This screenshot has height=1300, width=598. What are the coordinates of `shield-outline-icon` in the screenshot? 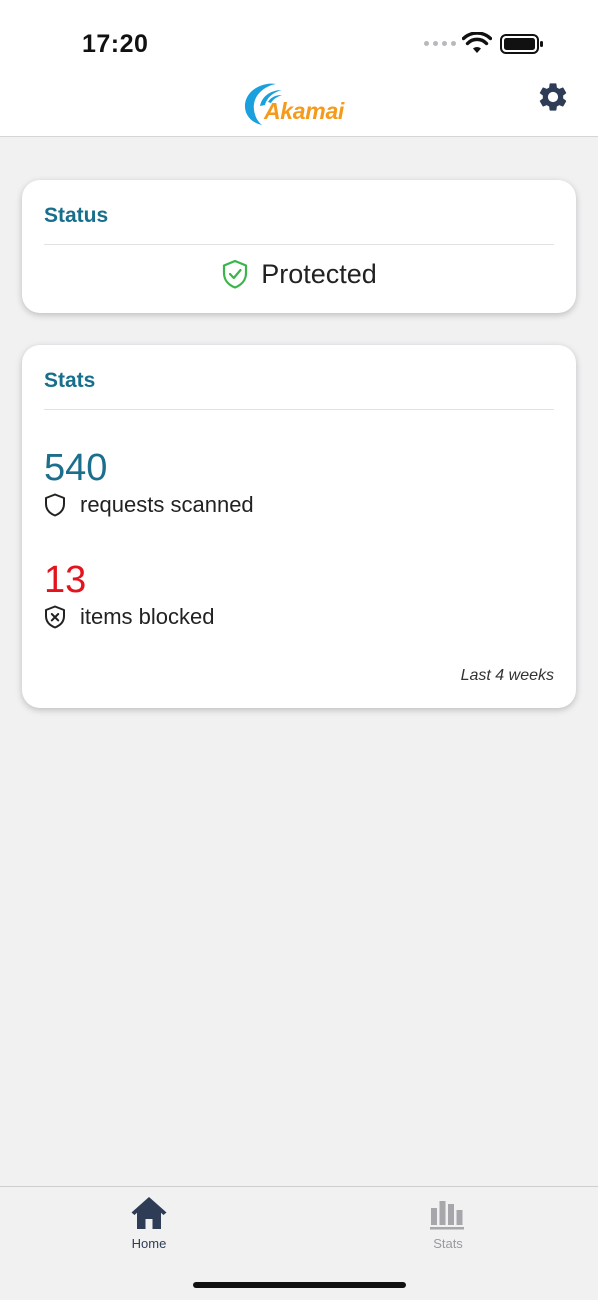 It's located at (55, 505).